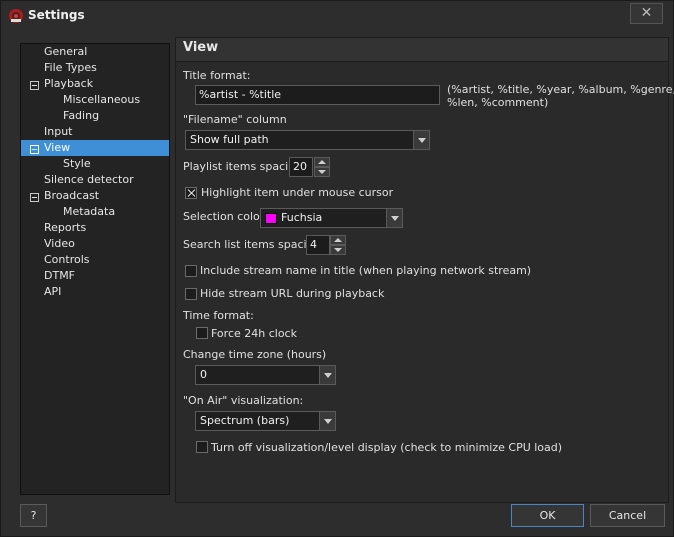 The image size is (674, 537). Describe the element at coordinates (254, 333) in the screenshot. I see `force-24h-label: Force 24h clock` at that location.